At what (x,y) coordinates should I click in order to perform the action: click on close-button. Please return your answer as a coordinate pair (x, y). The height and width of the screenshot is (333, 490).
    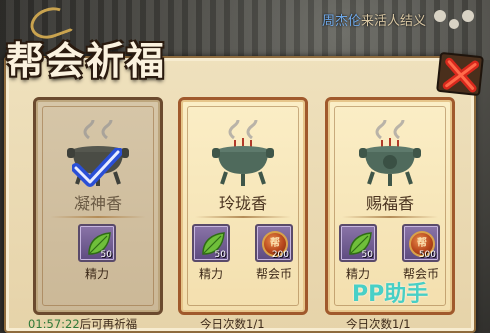
    Looking at the image, I should click on (460, 74).